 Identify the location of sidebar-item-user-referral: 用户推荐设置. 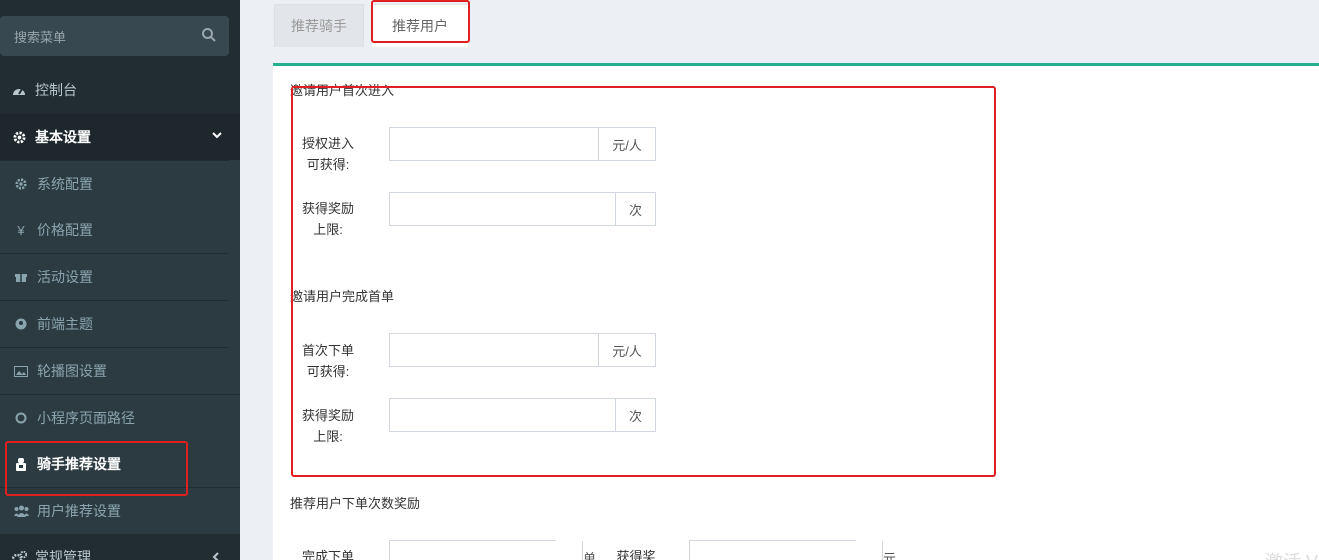
(120, 511).